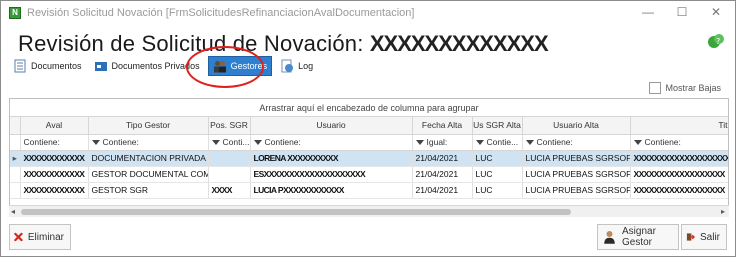 The height and width of the screenshot is (257, 736). What do you see at coordinates (296, 212) in the screenshot?
I see `scrollbar-thumb` at bounding box center [296, 212].